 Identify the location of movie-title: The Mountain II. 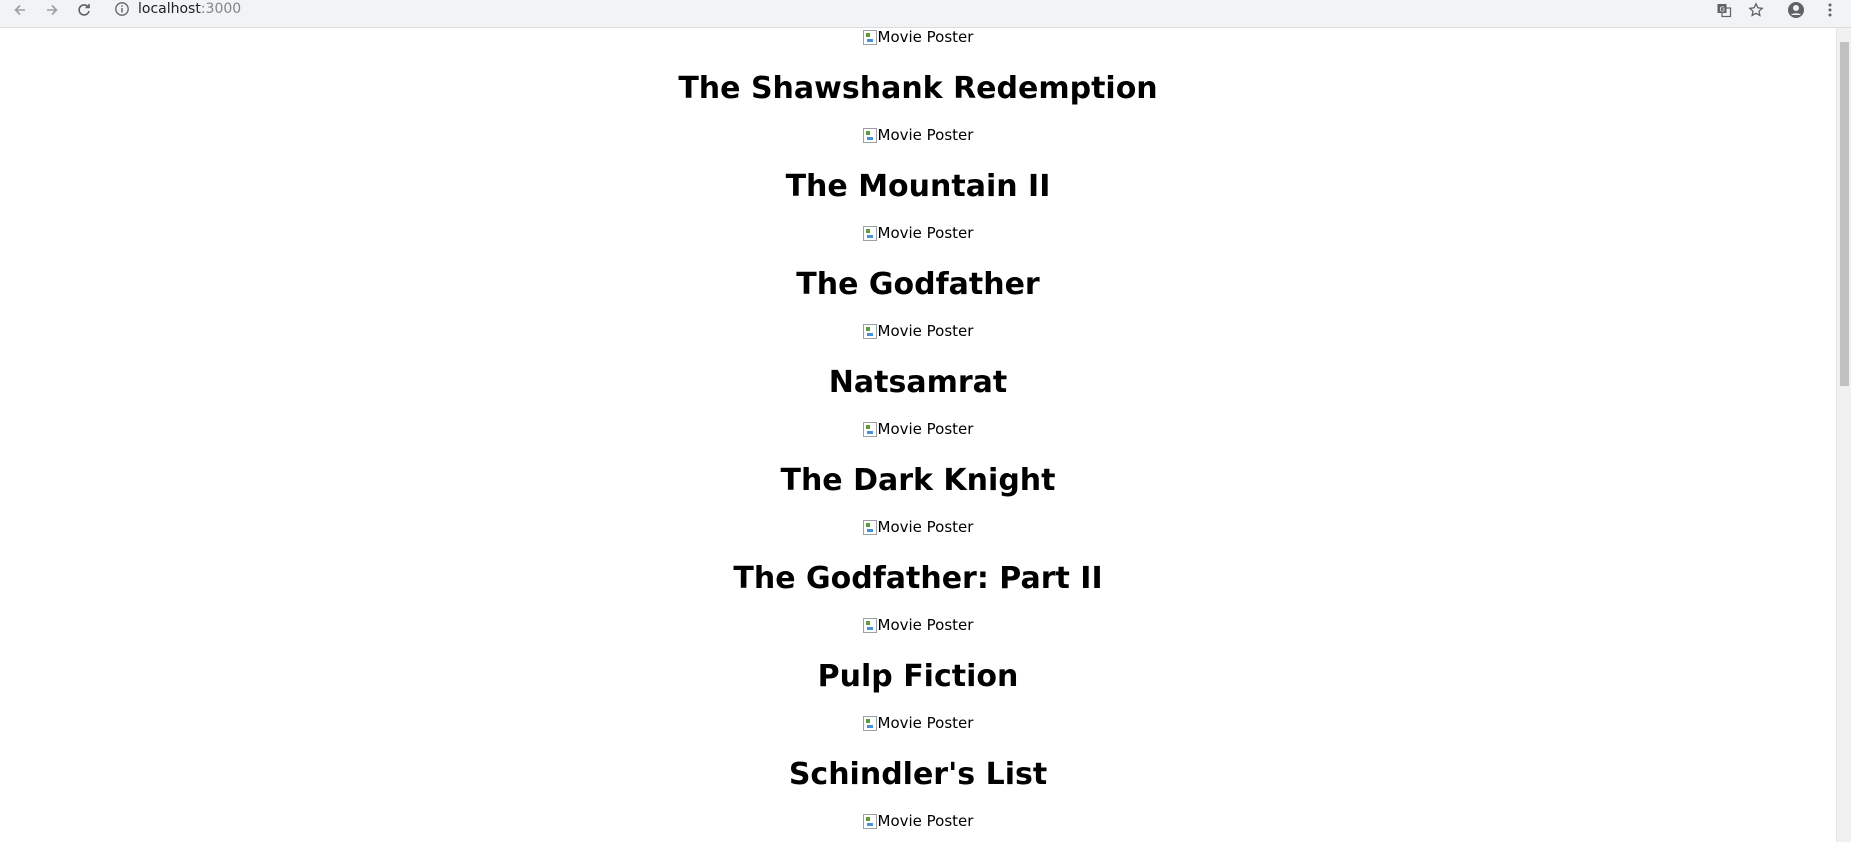
(918, 186).